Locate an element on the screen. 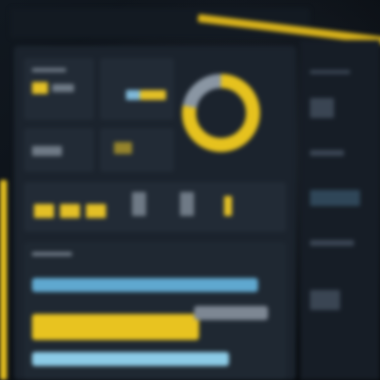 This screenshot has height=380, width=380. kpi-row is located at coordinates (155, 207).